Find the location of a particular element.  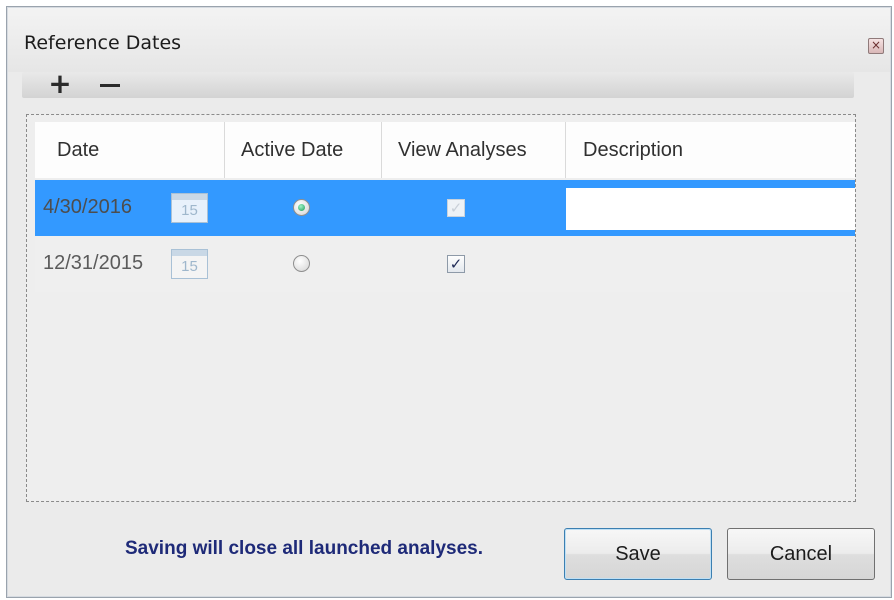

title-bar: Reference Dates × is located at coordinates (449, 40).